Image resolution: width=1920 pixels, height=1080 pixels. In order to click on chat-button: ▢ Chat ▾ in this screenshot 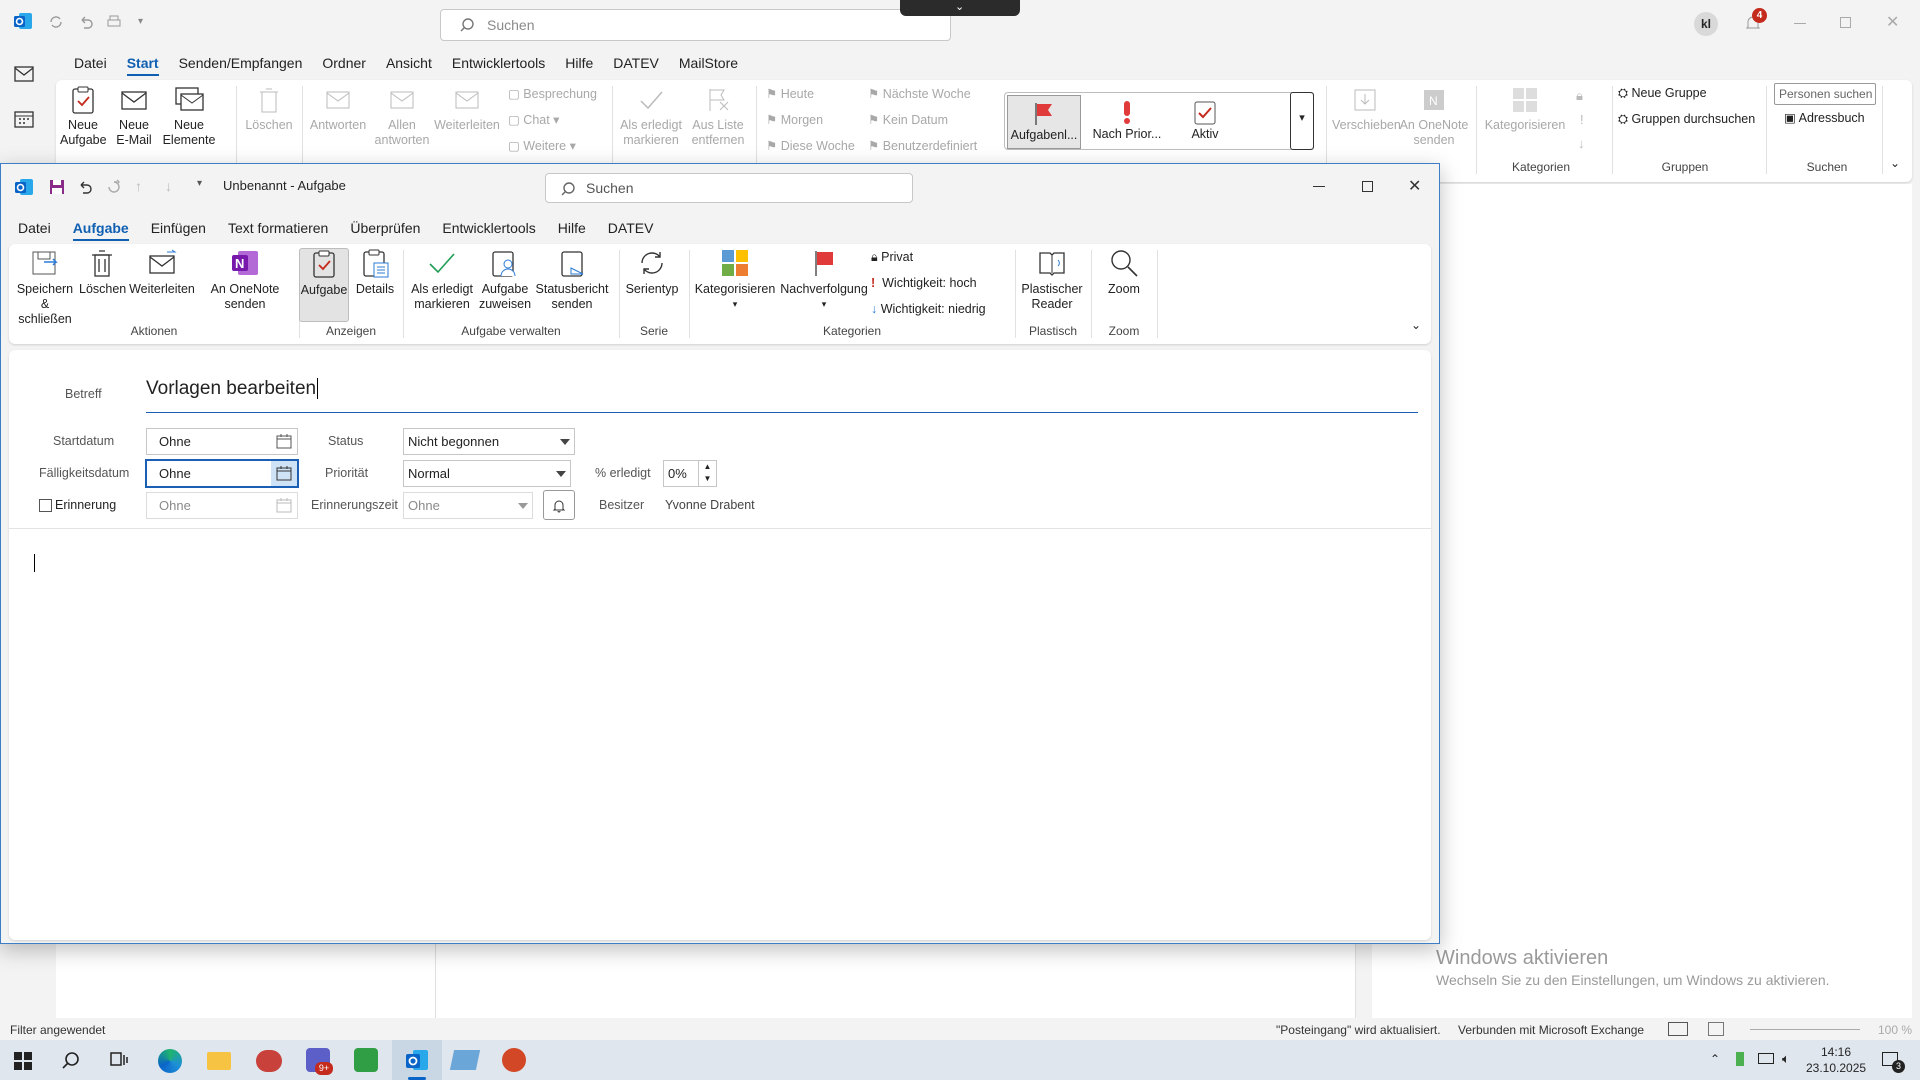, I will do `click(533, 119)`.